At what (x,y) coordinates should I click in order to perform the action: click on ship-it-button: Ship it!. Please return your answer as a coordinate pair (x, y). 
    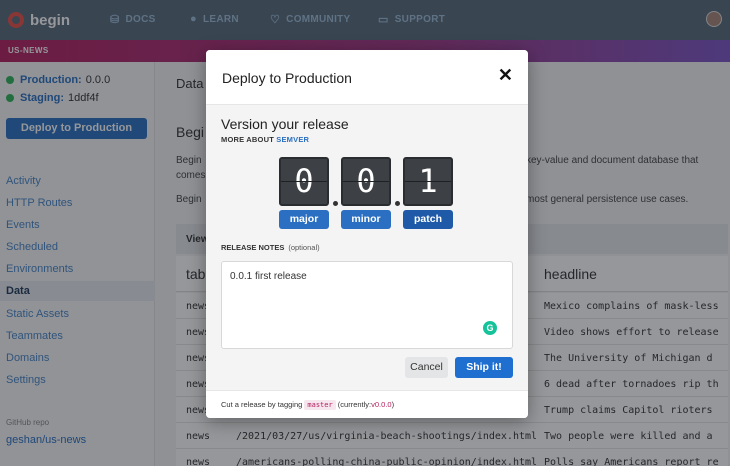
    Looking at the image, I should click on (484, 367).